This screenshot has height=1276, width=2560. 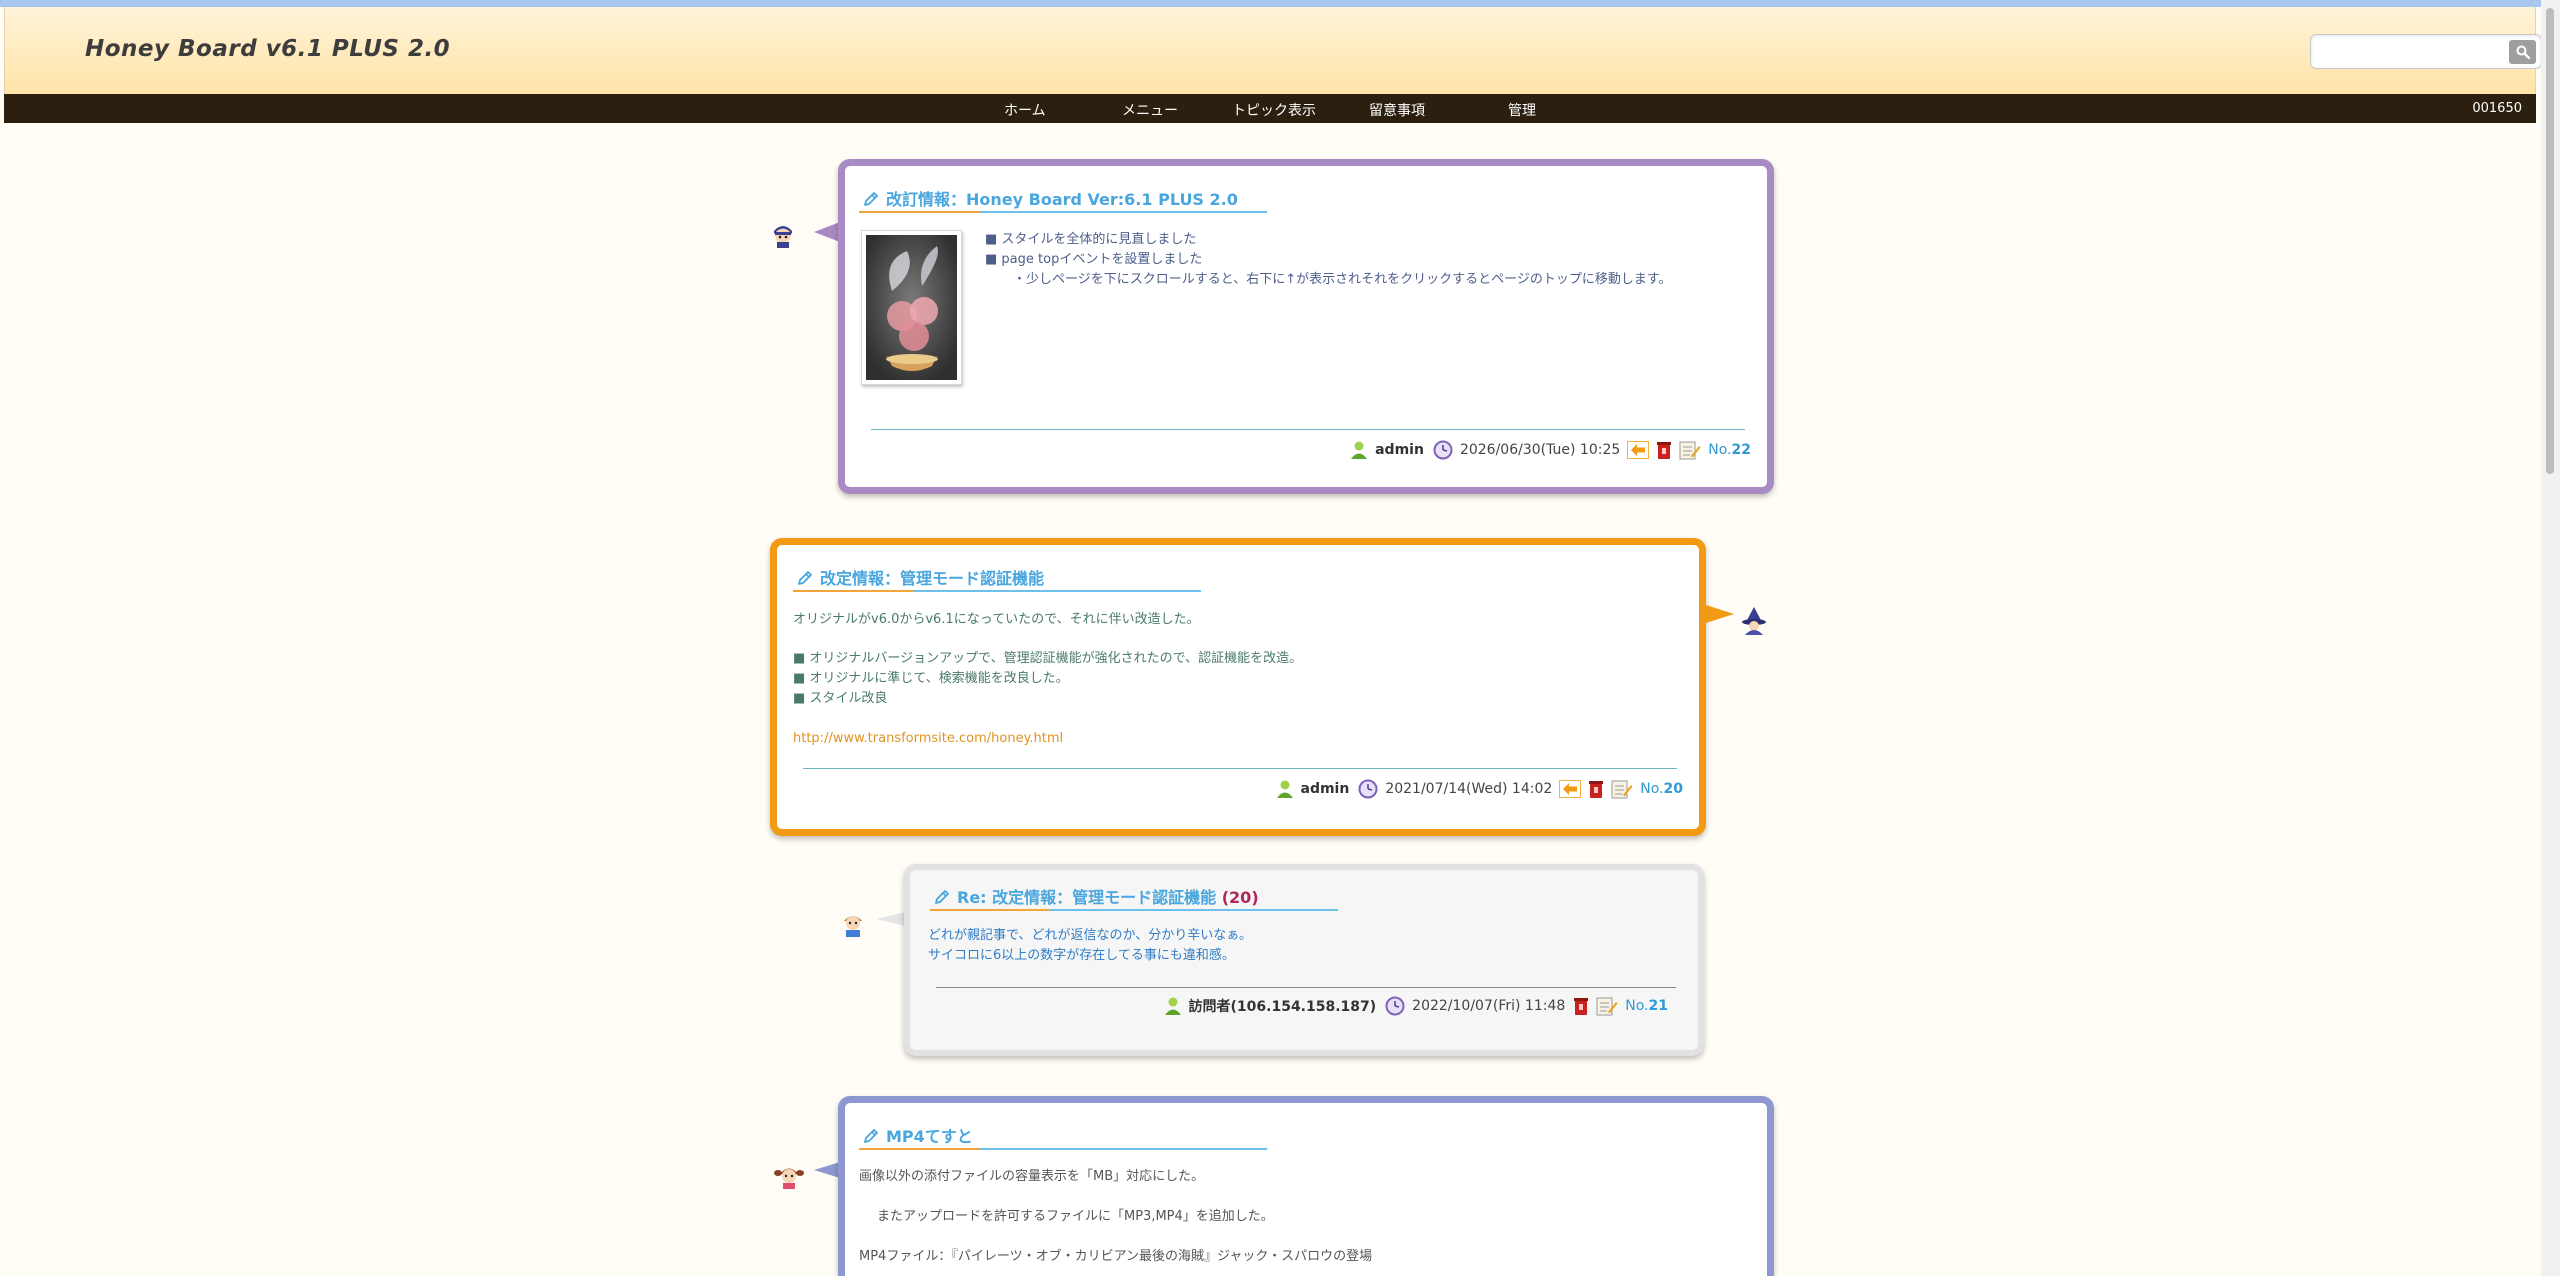 I want to click on post-title-text: Re: 改定情報：管理モード認証機能, so click(x=1087, y=897).